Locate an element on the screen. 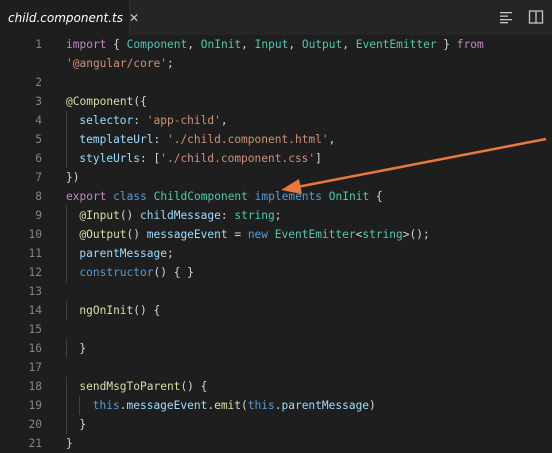  code-line: 15 is located at coordinates (276, 329).